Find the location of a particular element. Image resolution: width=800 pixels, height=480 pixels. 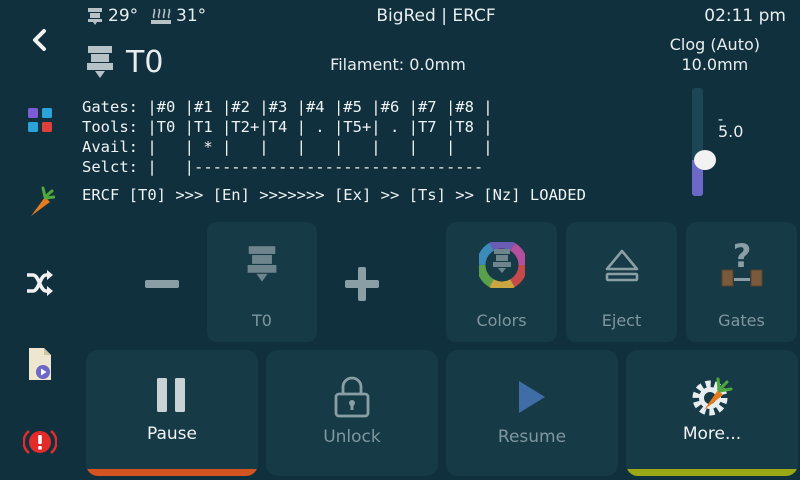

resume-button: Resume is located at coordinates (532, 413).